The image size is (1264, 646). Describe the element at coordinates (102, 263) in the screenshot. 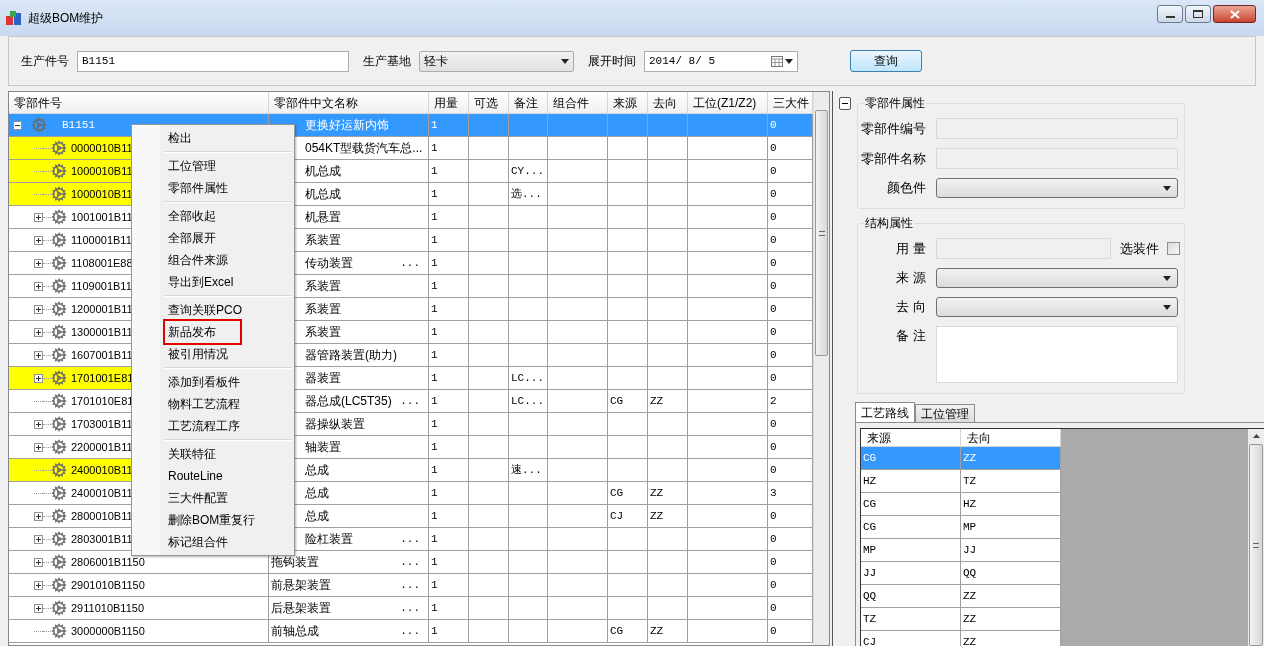

I see `part-number: 1108001E88` at that location.